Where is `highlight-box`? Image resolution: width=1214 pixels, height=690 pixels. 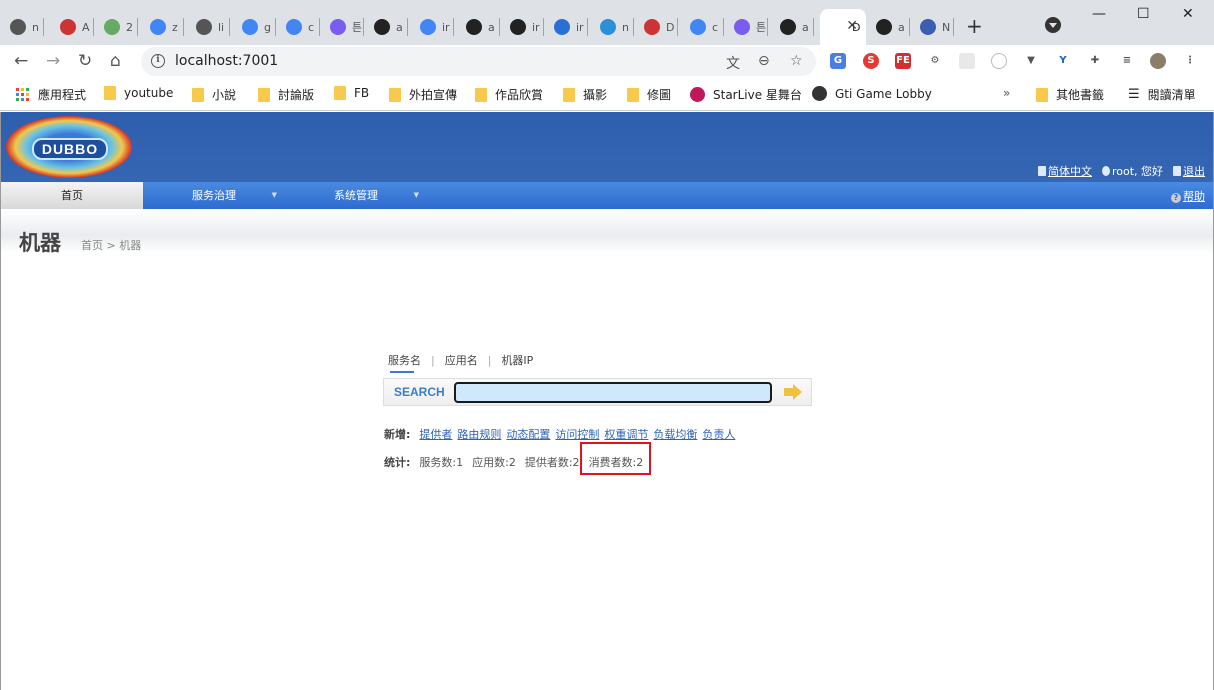 highlight-box is located at coordinates (615, 458).